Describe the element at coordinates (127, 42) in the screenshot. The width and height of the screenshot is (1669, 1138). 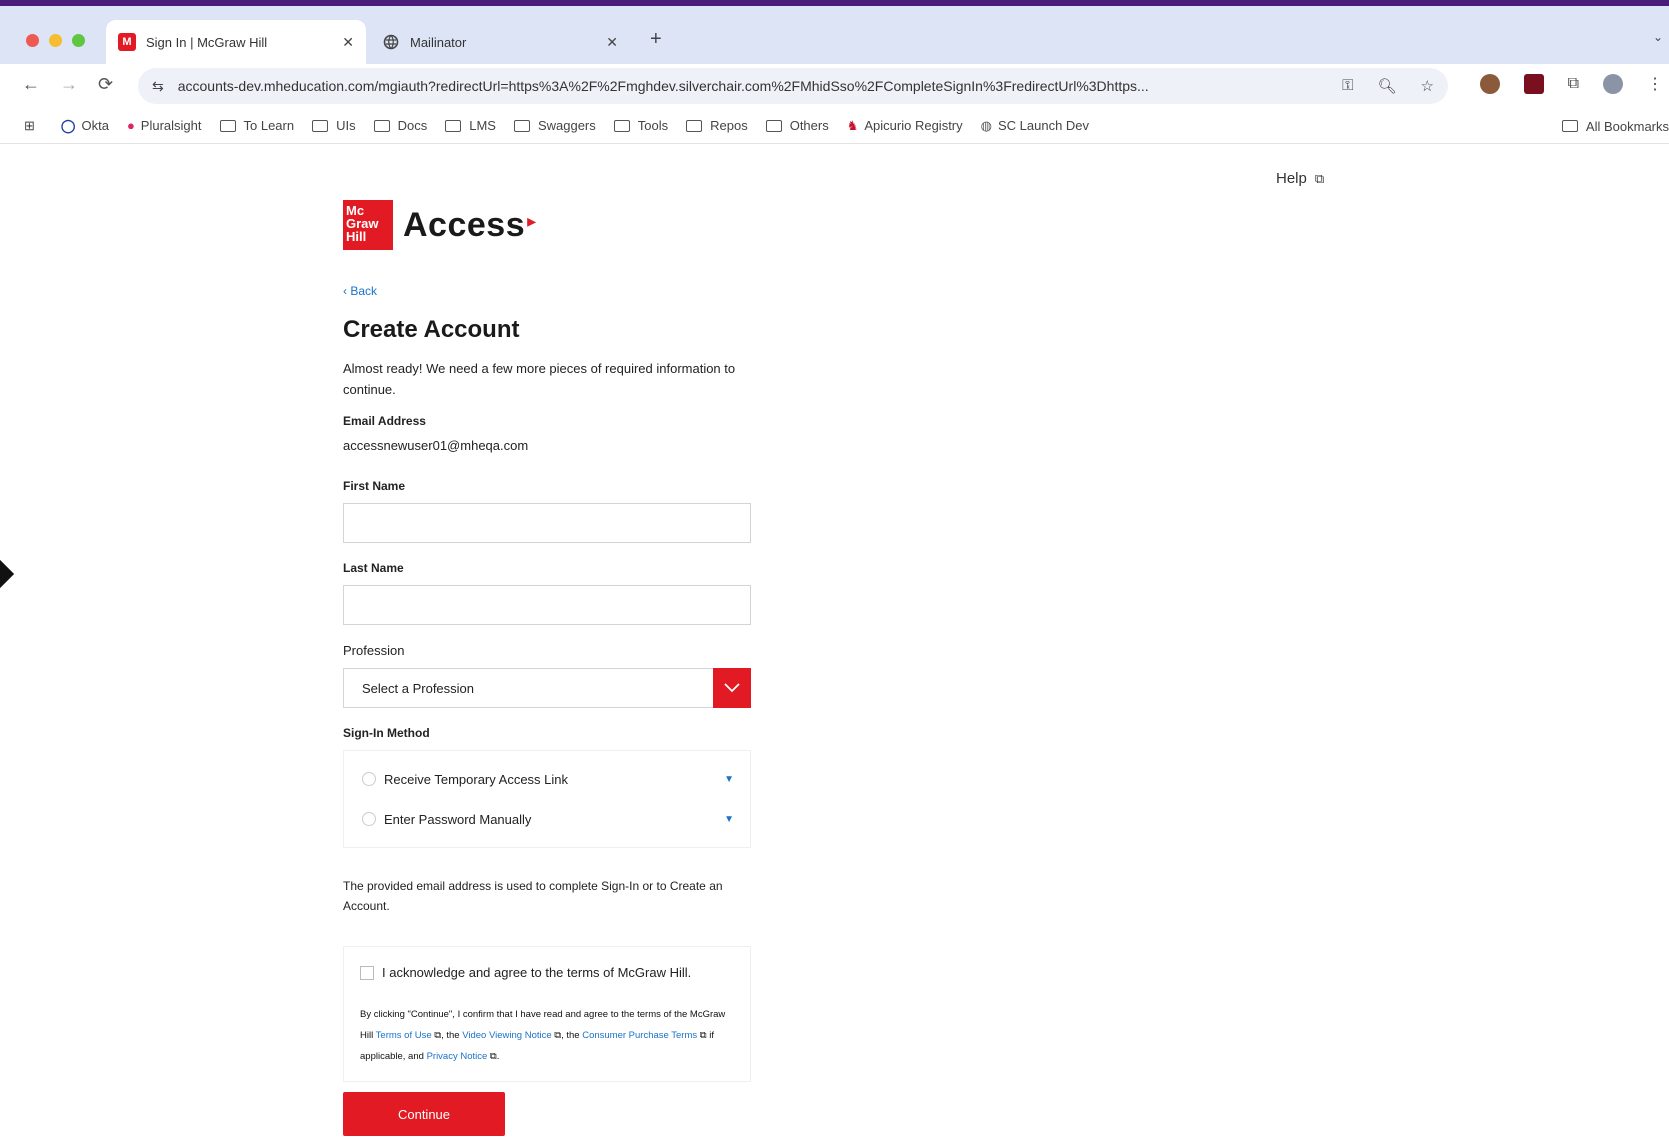
I see `mcgraw-hill-favicon-icon: M` at that location.